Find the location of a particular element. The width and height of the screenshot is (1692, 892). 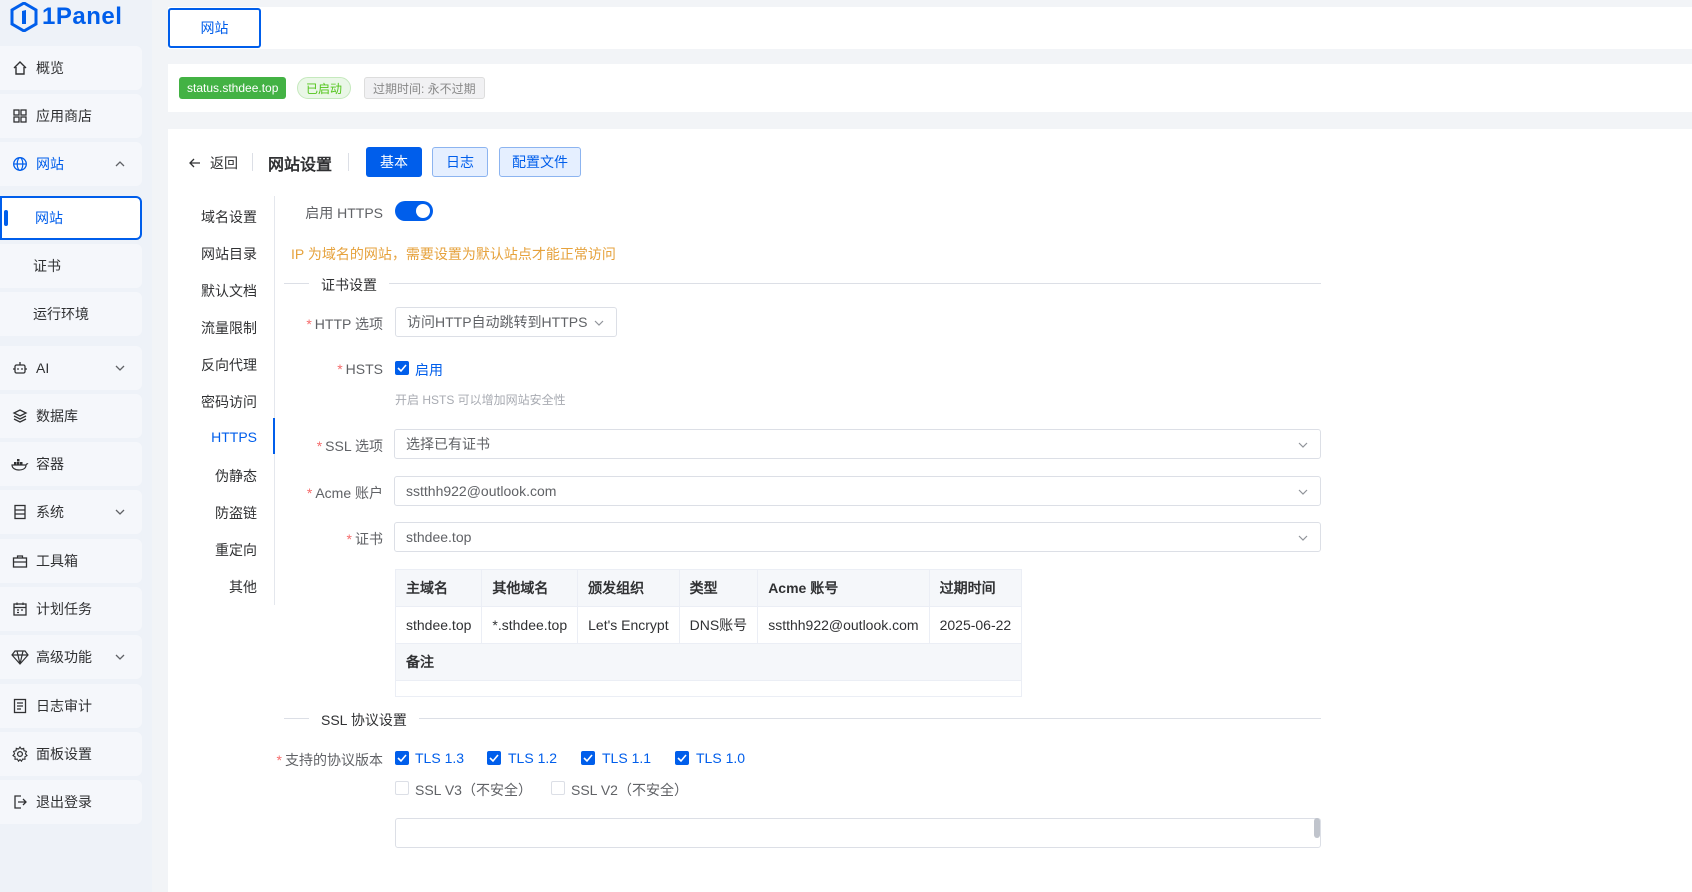

cert-section-title: 证书设置 is located at coordinates (349, 285).